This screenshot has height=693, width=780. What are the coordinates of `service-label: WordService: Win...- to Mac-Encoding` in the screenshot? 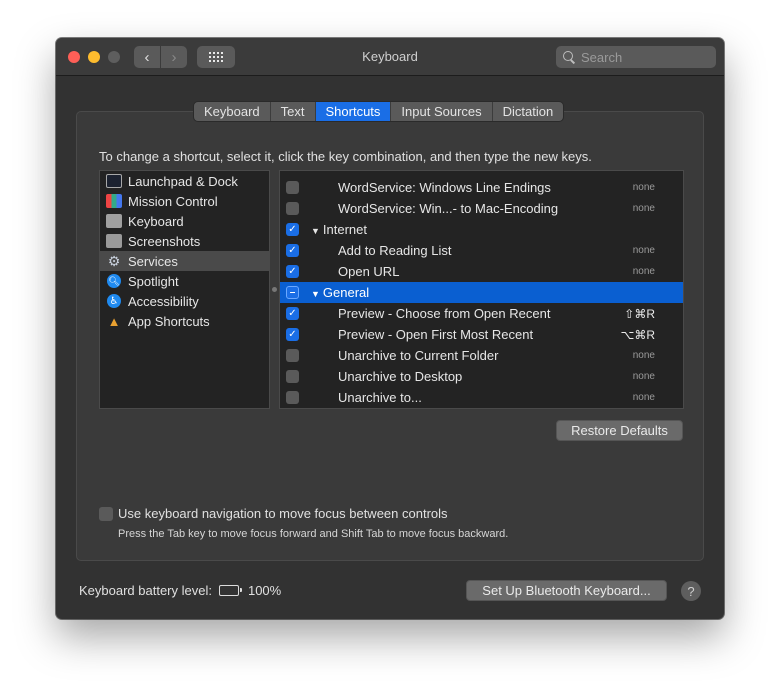 It's located at (448, 208).